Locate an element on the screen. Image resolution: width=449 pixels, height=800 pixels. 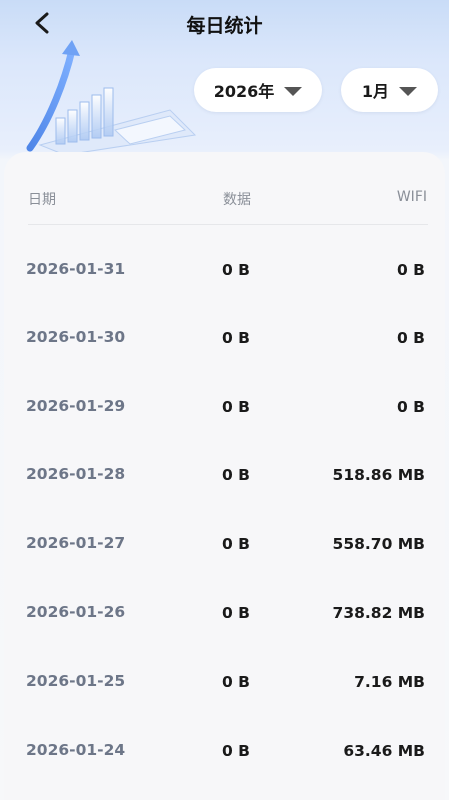
month-select: 1月 is located at coordinates (389, 90).